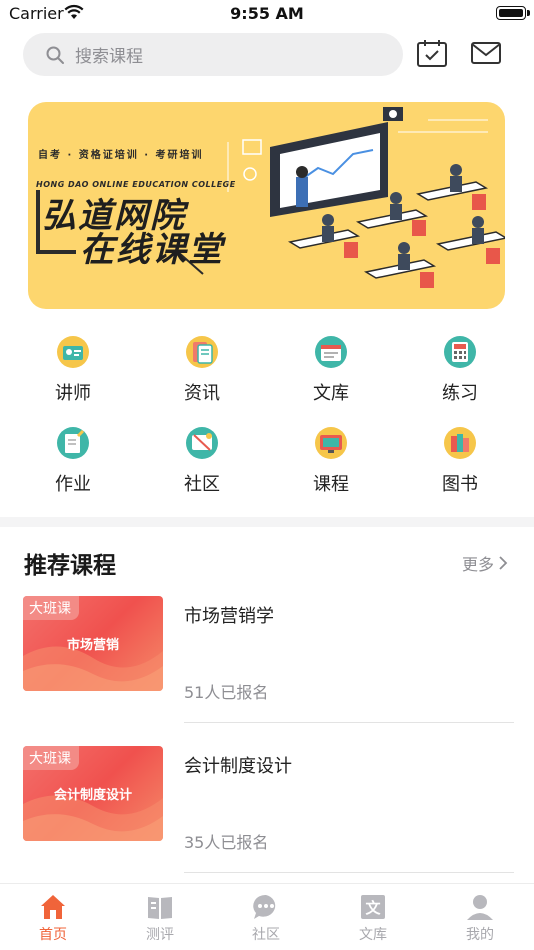  I want to click on community-icon, so click(202, 443).